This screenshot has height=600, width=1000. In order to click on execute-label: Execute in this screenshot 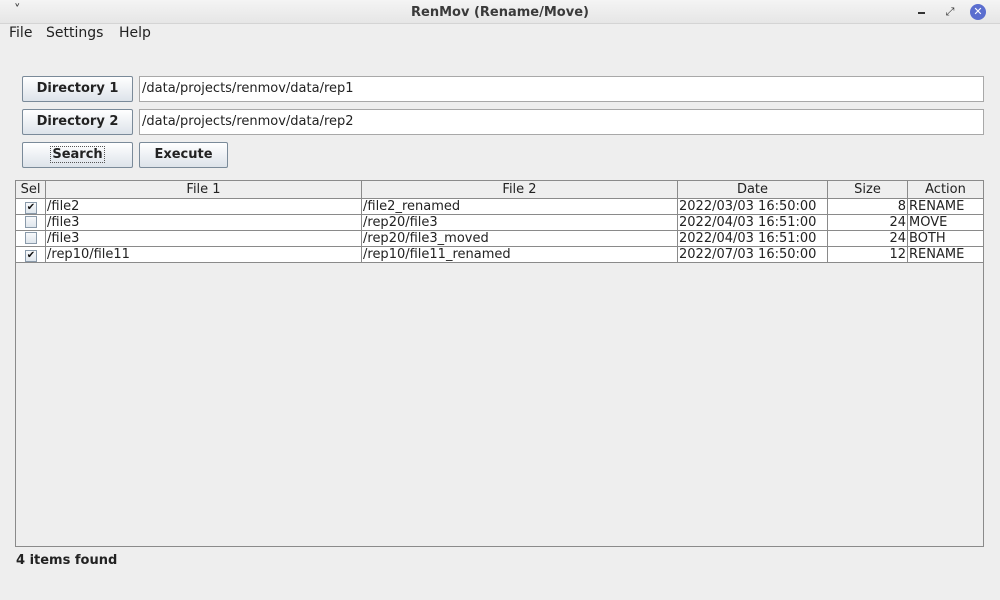, I will do `click(183, 154)`.